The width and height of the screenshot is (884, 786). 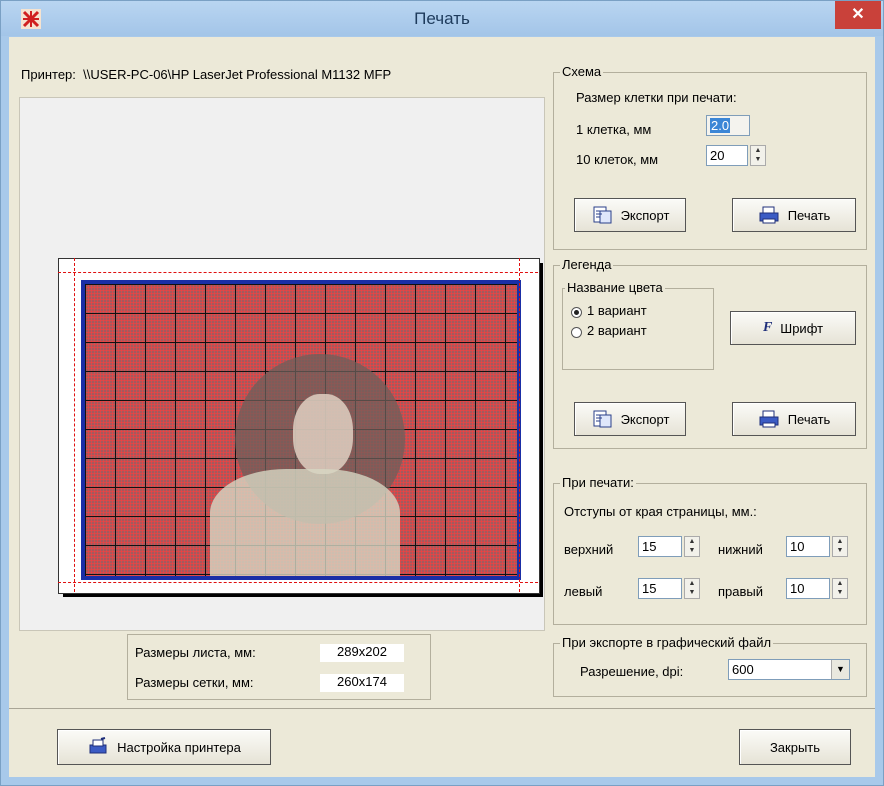 What do you see at coordinates (582, 71) in the screenshot?
I see `schema-title: Схема` at bounding box center [582, 71].